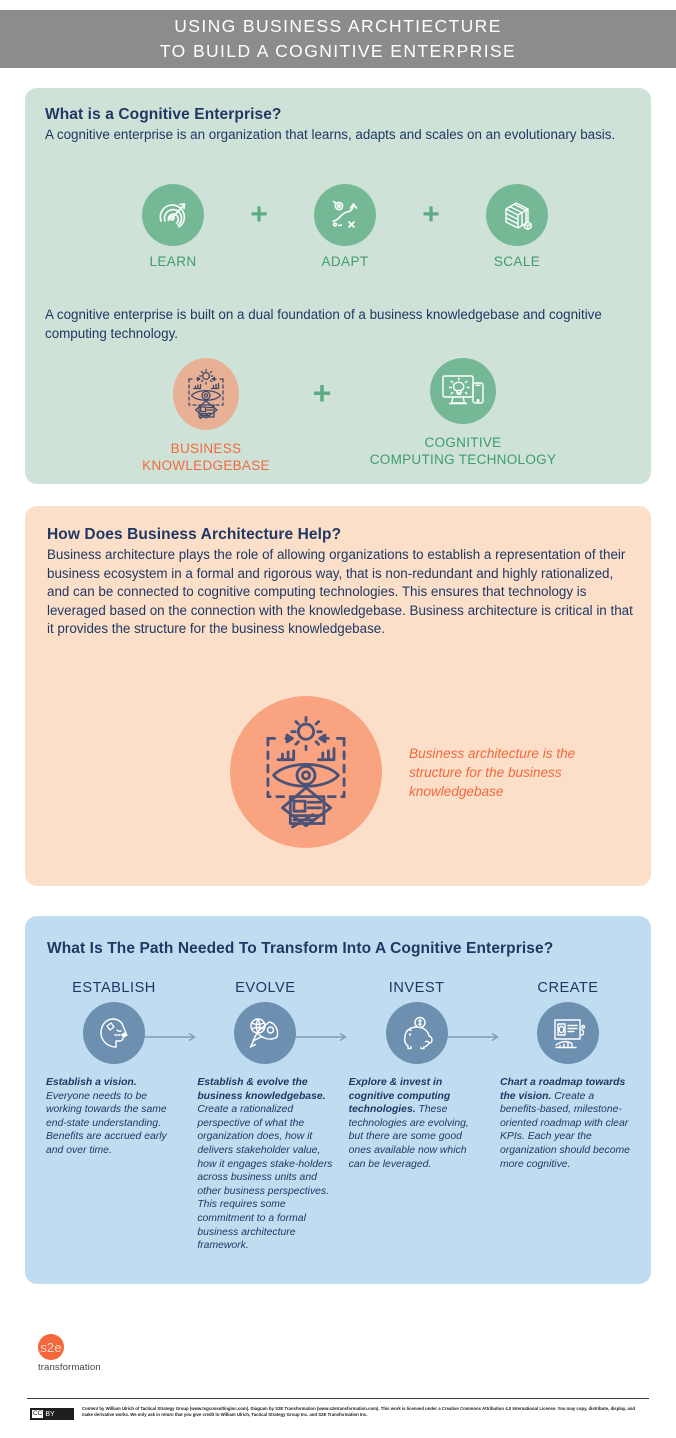 This screenshot has width=676, height=1438. Describe the element at coordinates (517, 261) in the screenshot. I see `scale-label: SCALE` at that location.